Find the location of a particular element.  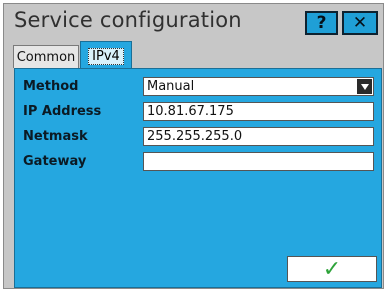

netmask-input: 255.255.255.0 is located at coordinates (258, 136).